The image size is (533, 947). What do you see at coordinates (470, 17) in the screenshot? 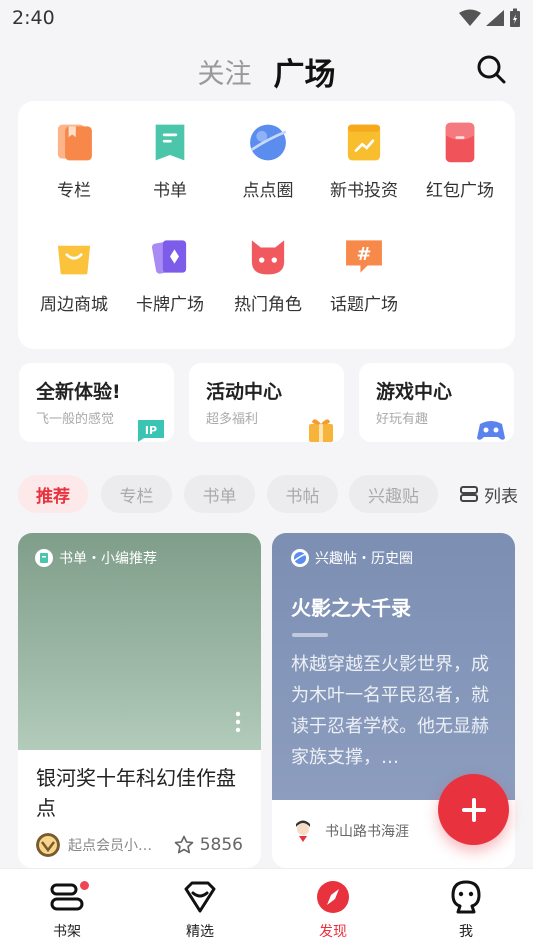
I see `wifi-icon` at bounding box center [470, 17].